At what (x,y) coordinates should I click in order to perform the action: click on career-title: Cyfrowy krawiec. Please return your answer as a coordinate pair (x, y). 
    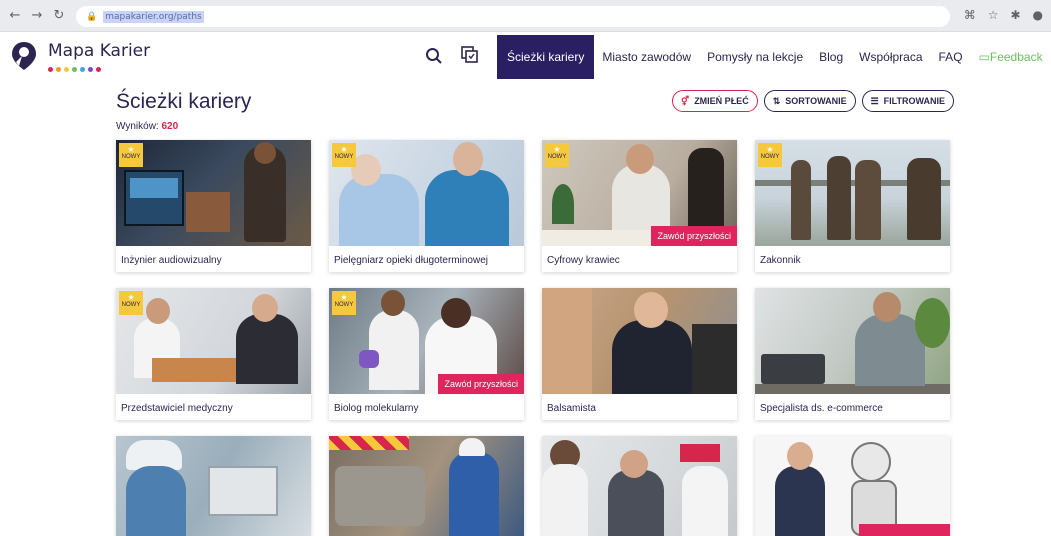
    Looking at the image, I should click on (583, 260).